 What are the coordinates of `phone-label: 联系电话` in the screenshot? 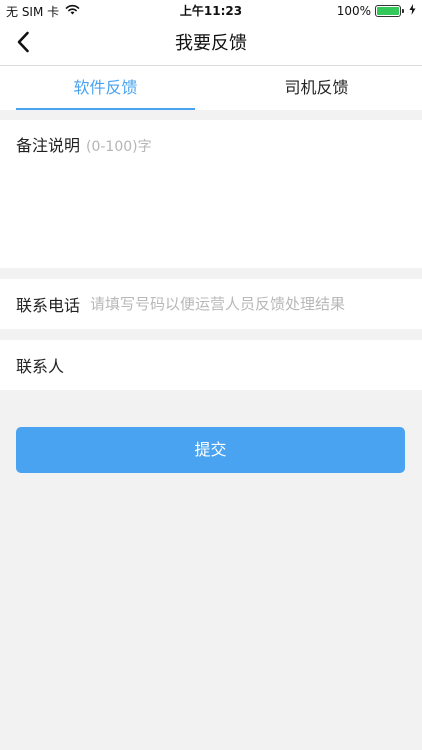 It's located at (48, 305).